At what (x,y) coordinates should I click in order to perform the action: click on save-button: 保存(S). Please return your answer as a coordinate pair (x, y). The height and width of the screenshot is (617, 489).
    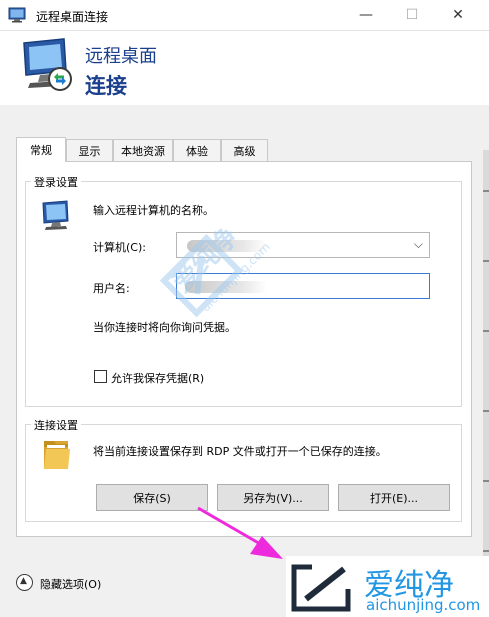
    Looking at the image, I should click on (152, 497).